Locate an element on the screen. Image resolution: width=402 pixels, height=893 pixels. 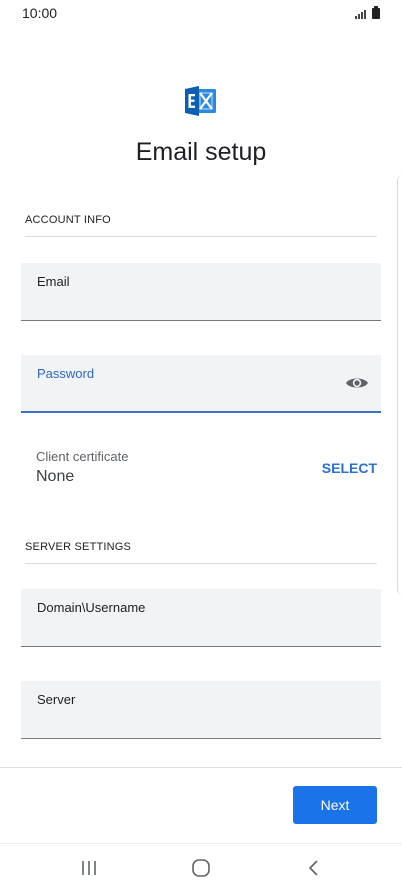
email-field: Email is located at coordinates (201, 292).